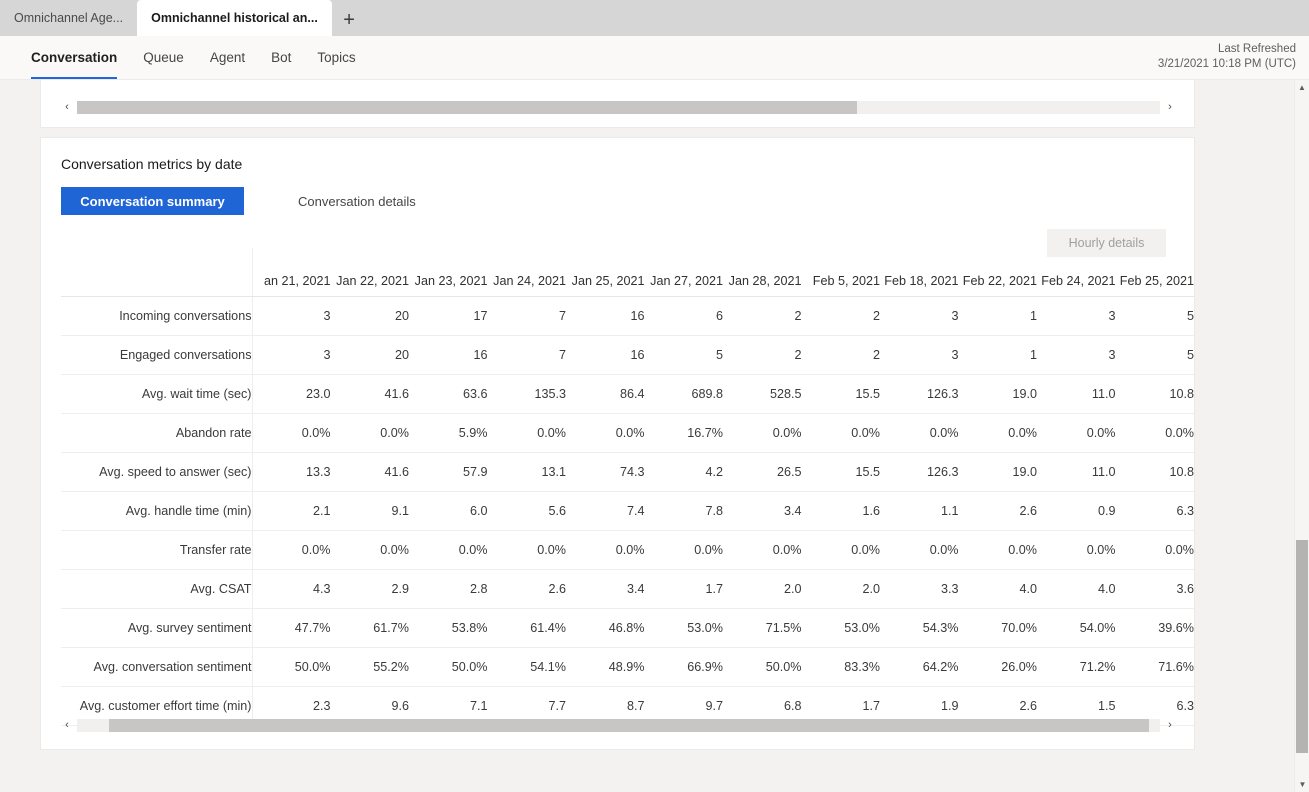 The height and width of the screenshot is (792, 1309). What do you see at coordinates (762, 394) in the screenshot?
I see `table-cell: 528.5` at bounding box center [762, 394].